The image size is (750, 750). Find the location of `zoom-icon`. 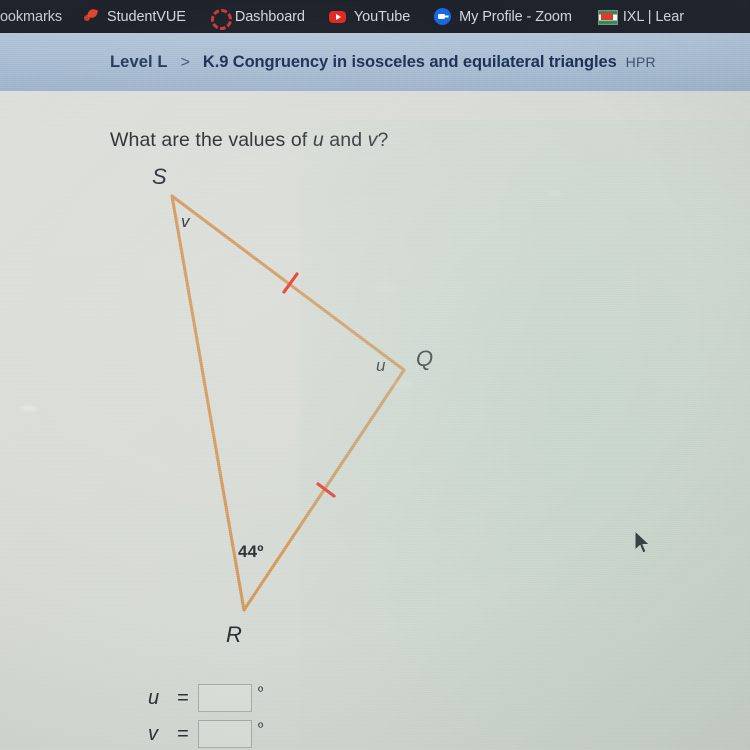

zoom-icon is located at coordinates (443, 16).